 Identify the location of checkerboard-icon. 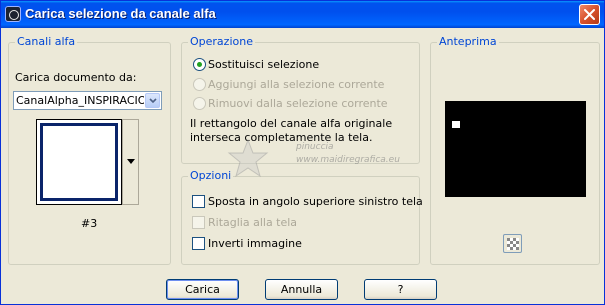
(513, 244).